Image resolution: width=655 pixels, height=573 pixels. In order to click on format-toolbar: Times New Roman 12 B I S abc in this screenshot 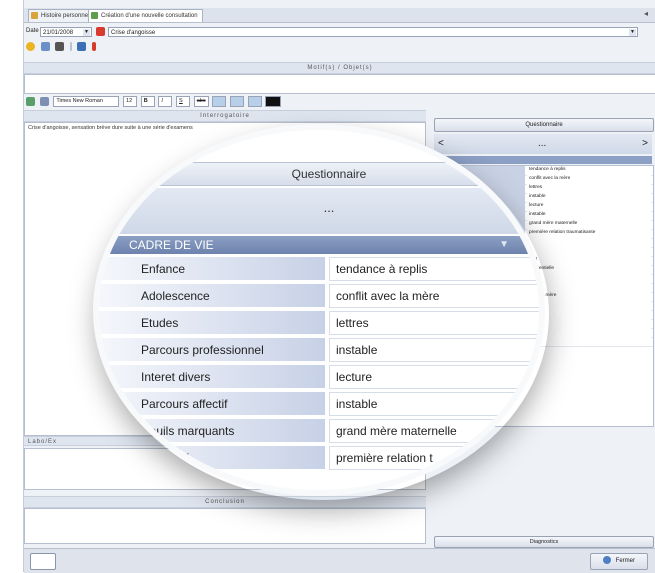, I will do `click(231, 102)`.